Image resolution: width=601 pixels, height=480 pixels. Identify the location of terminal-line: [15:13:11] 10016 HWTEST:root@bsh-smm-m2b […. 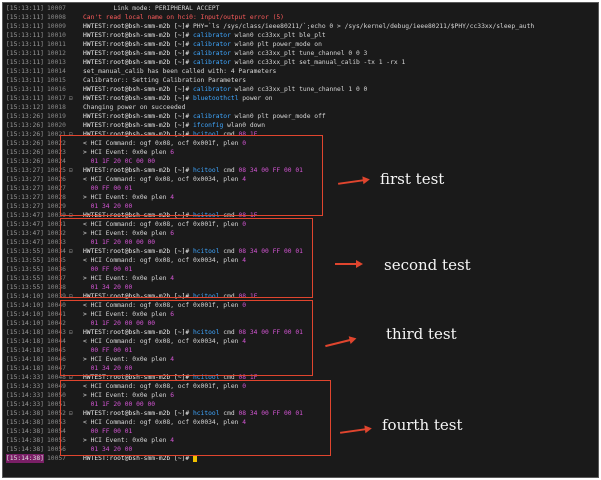
(300, 89).